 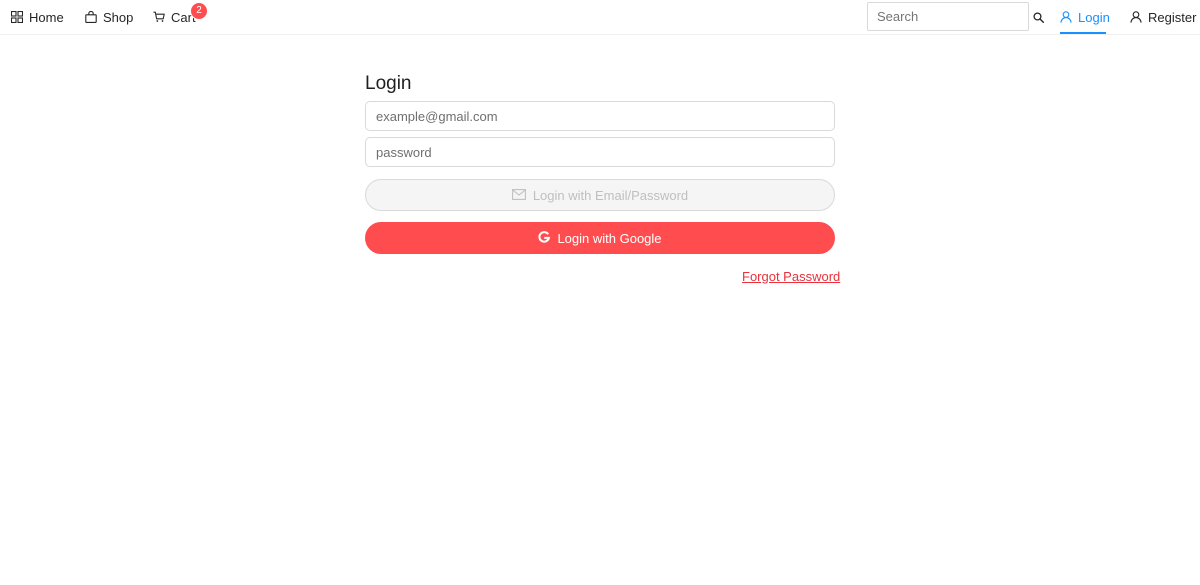 What do you see at coordinates (610, 195) in the screenshot?
I see `login-email-button-label: Login with Email/Password` at bounding box center [610, 195].